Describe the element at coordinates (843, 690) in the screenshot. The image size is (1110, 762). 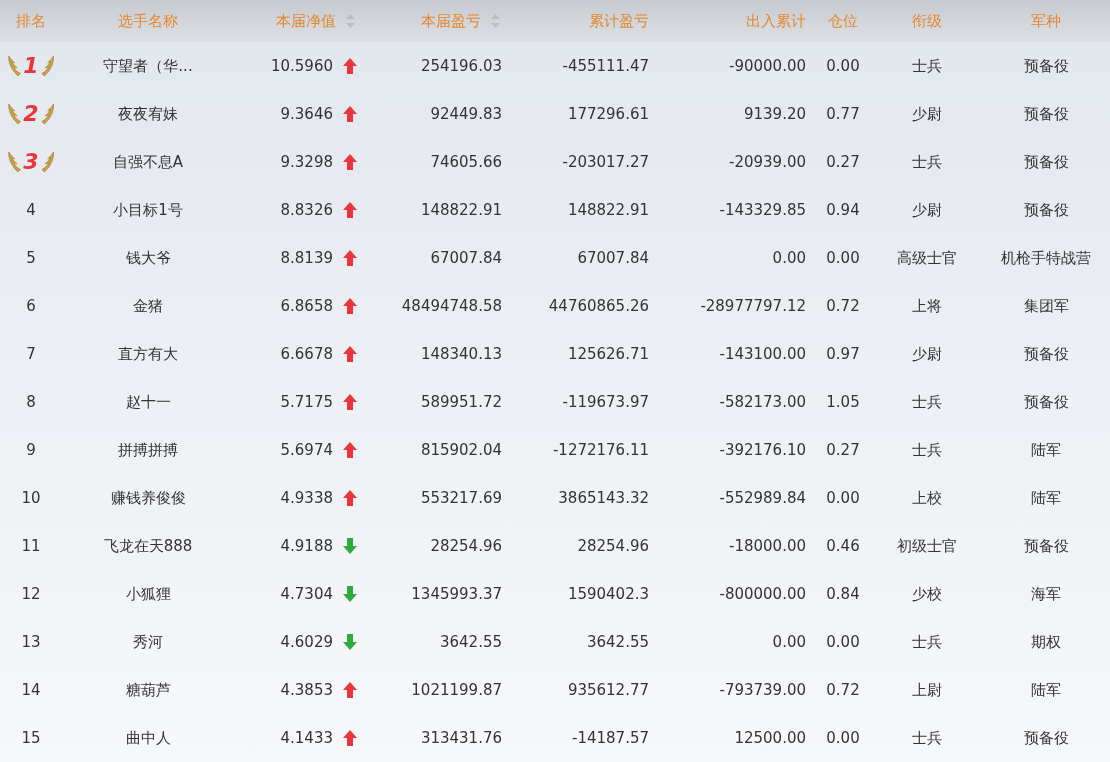
I see `table-cell: 0.72` at that location.